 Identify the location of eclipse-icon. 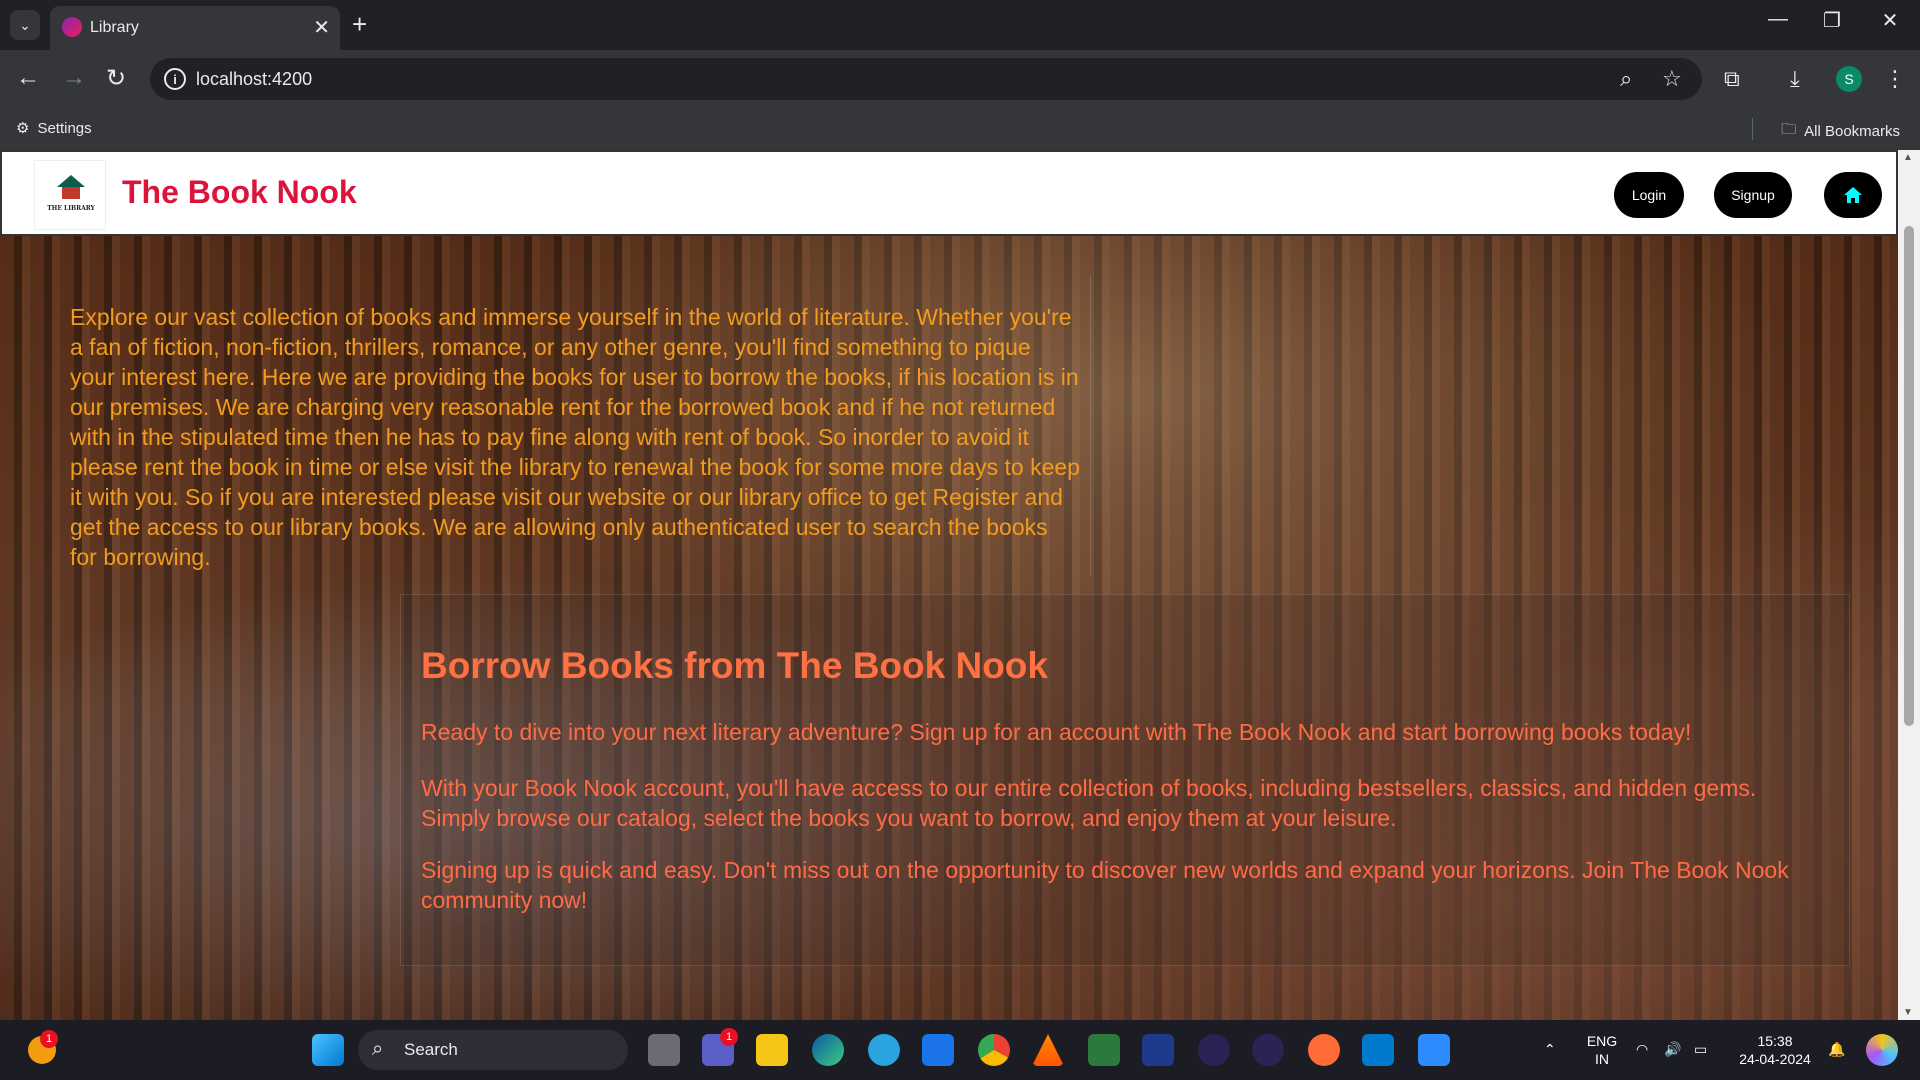
(1214, 1050).